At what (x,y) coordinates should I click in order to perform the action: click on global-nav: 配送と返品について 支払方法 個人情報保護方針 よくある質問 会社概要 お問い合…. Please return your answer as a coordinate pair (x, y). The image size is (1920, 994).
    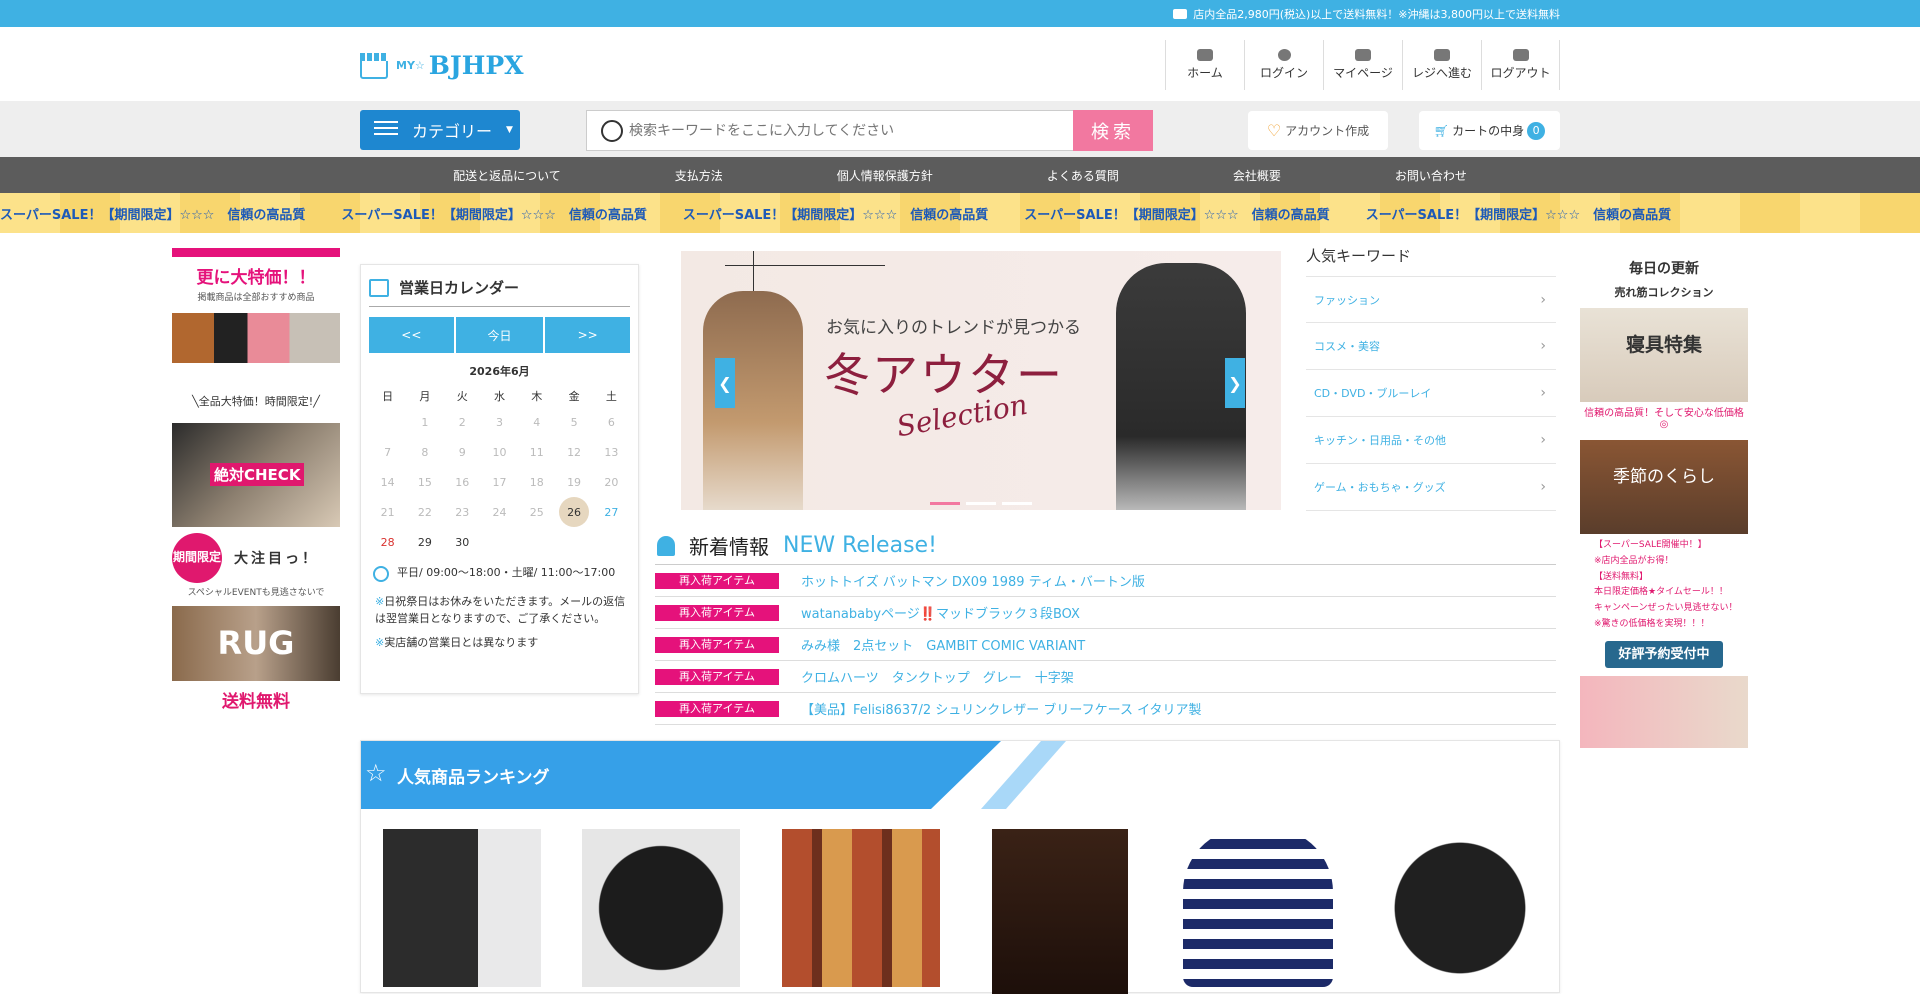
    Looking at the image, I should click on (960, 175).